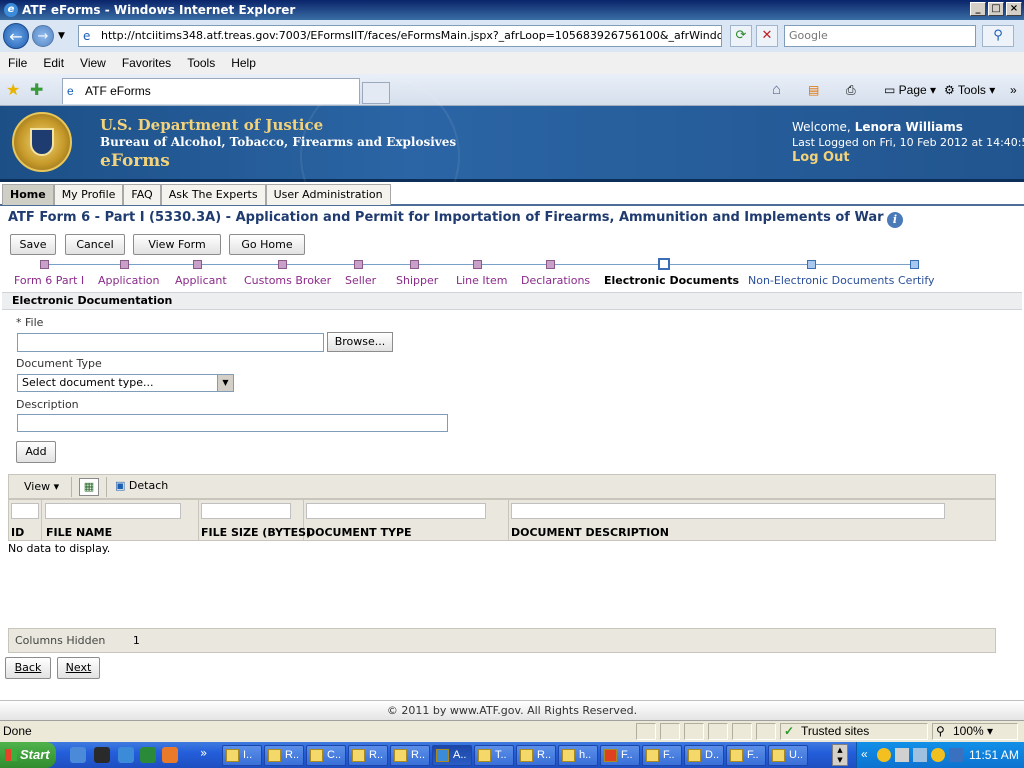 The image size is (1024, 768). What do you see at coordinates (146, 63) in the screenshot?
I see `menu-favorites: Favorites` at bounding box center [146, 63].